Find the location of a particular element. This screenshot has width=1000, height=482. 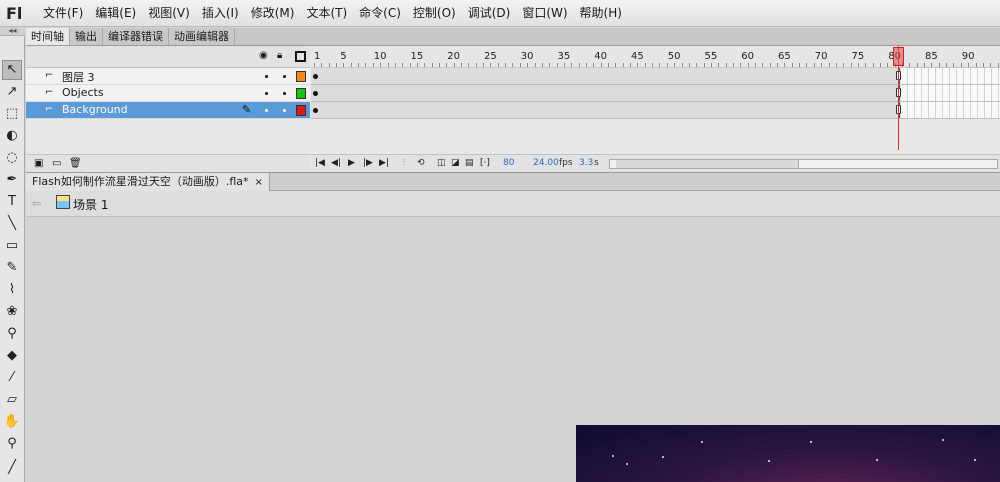

tab-output: 输出 is located at coordinates (86, 36).